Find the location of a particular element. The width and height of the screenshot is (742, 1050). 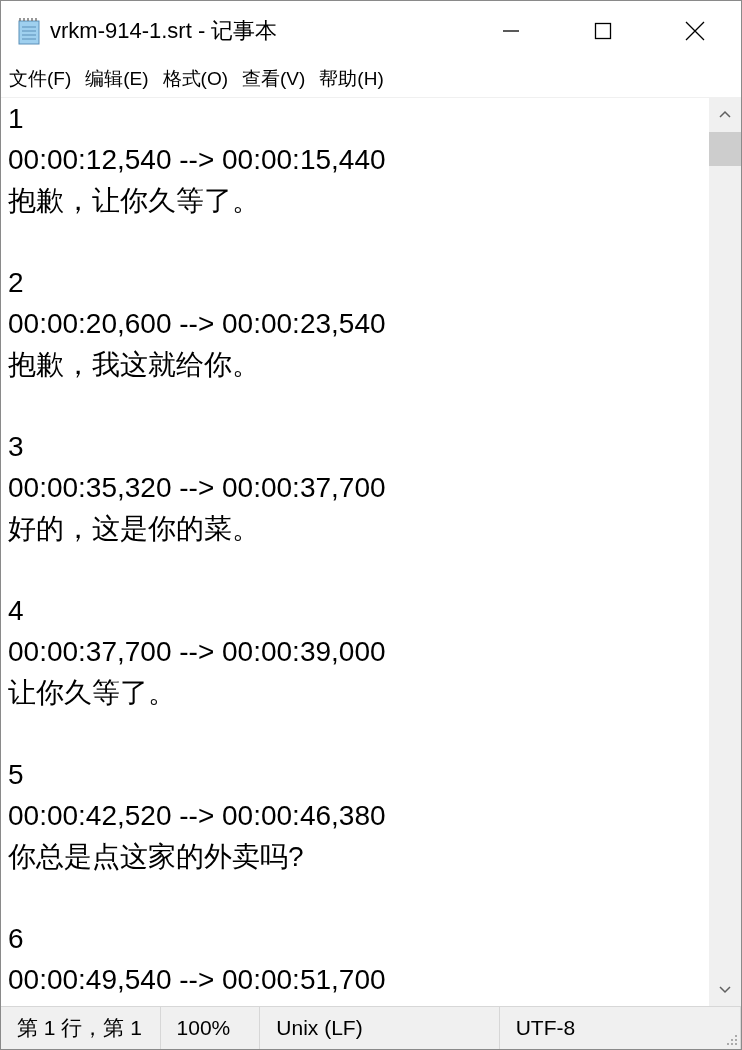

minimize-icon is located at coordinates (511, 31).